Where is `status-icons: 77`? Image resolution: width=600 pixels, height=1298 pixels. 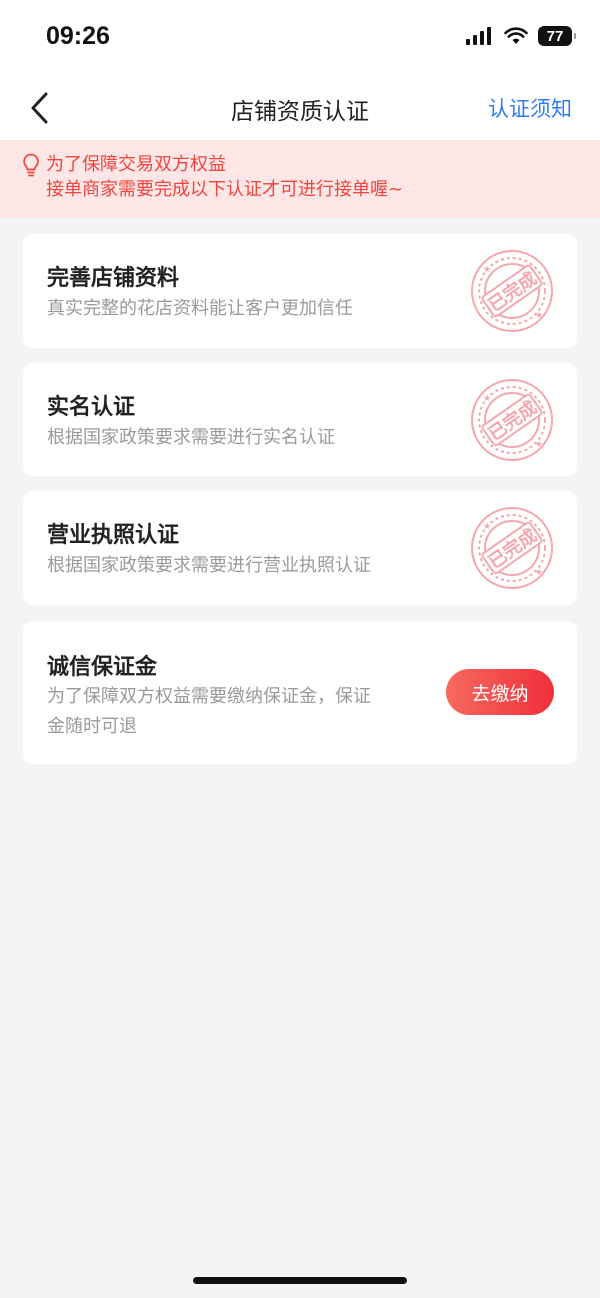 status-icons: 77 is located at coordinates (521, 36).